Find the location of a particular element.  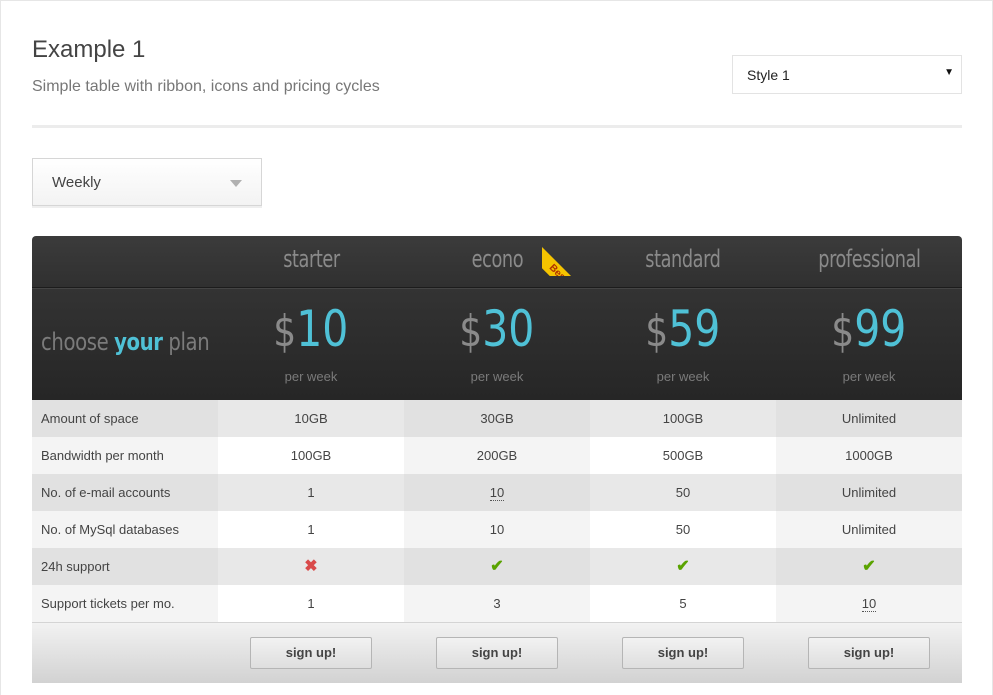

best-ribbon: Best! is located at coordinates (566, 256).